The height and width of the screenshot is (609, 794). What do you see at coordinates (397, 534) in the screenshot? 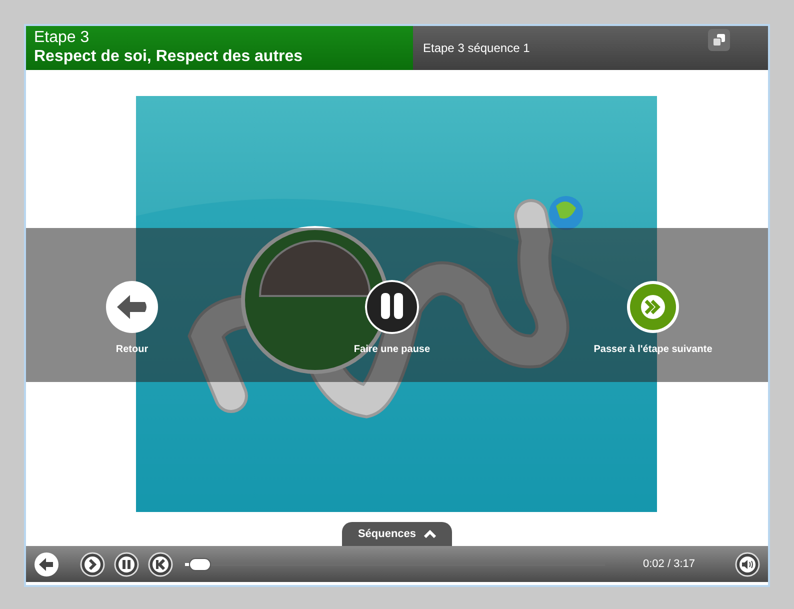
I see `sequences-tab: Séquences` at bounding box center [397, 534].